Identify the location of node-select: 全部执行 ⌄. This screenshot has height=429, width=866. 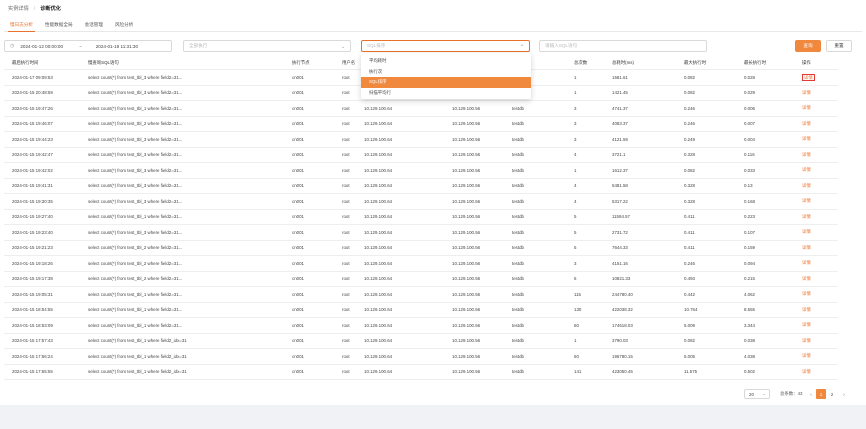
(267, 46).